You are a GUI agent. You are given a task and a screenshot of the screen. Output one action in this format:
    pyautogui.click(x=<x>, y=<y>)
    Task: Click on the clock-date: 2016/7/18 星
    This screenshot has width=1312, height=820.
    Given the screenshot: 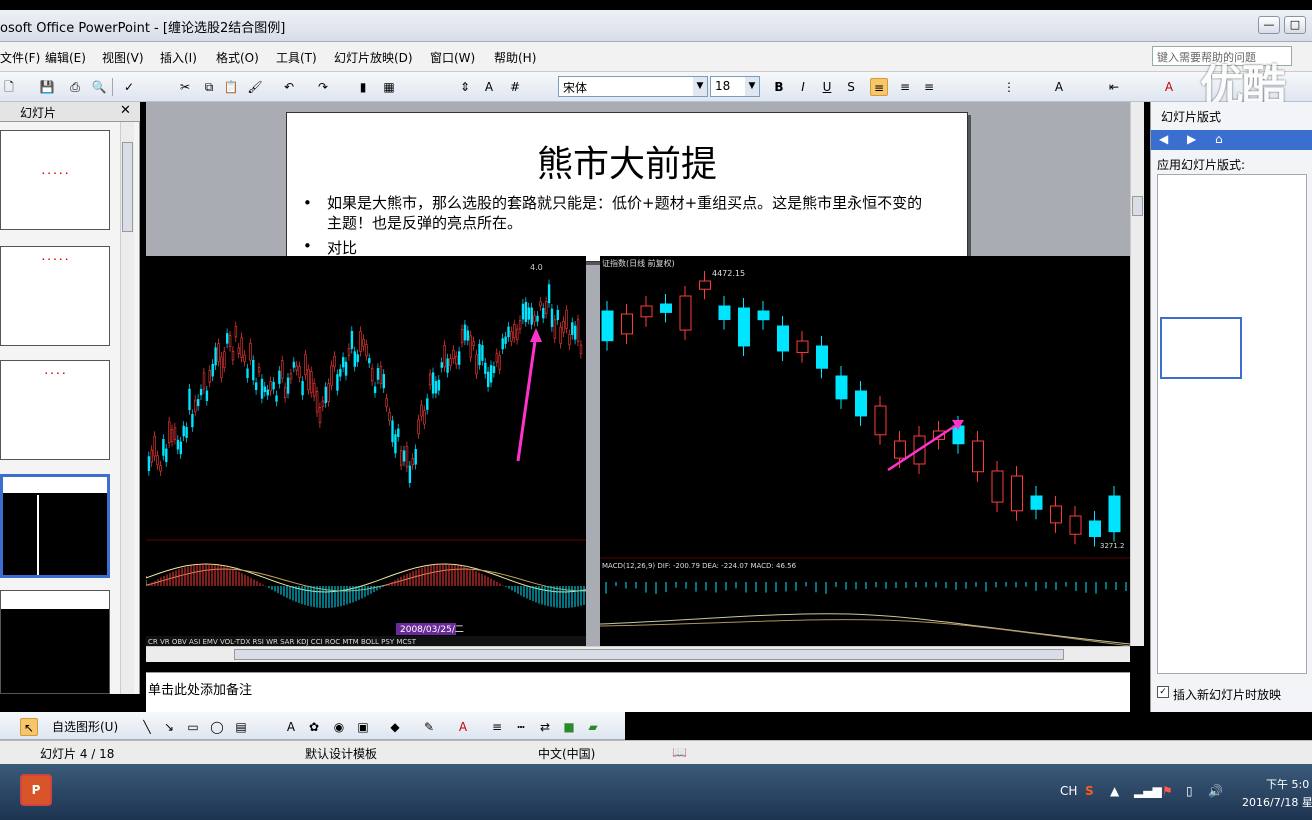 What is the action you would take?
    pyautogui.click(x=1277, y=802)
    